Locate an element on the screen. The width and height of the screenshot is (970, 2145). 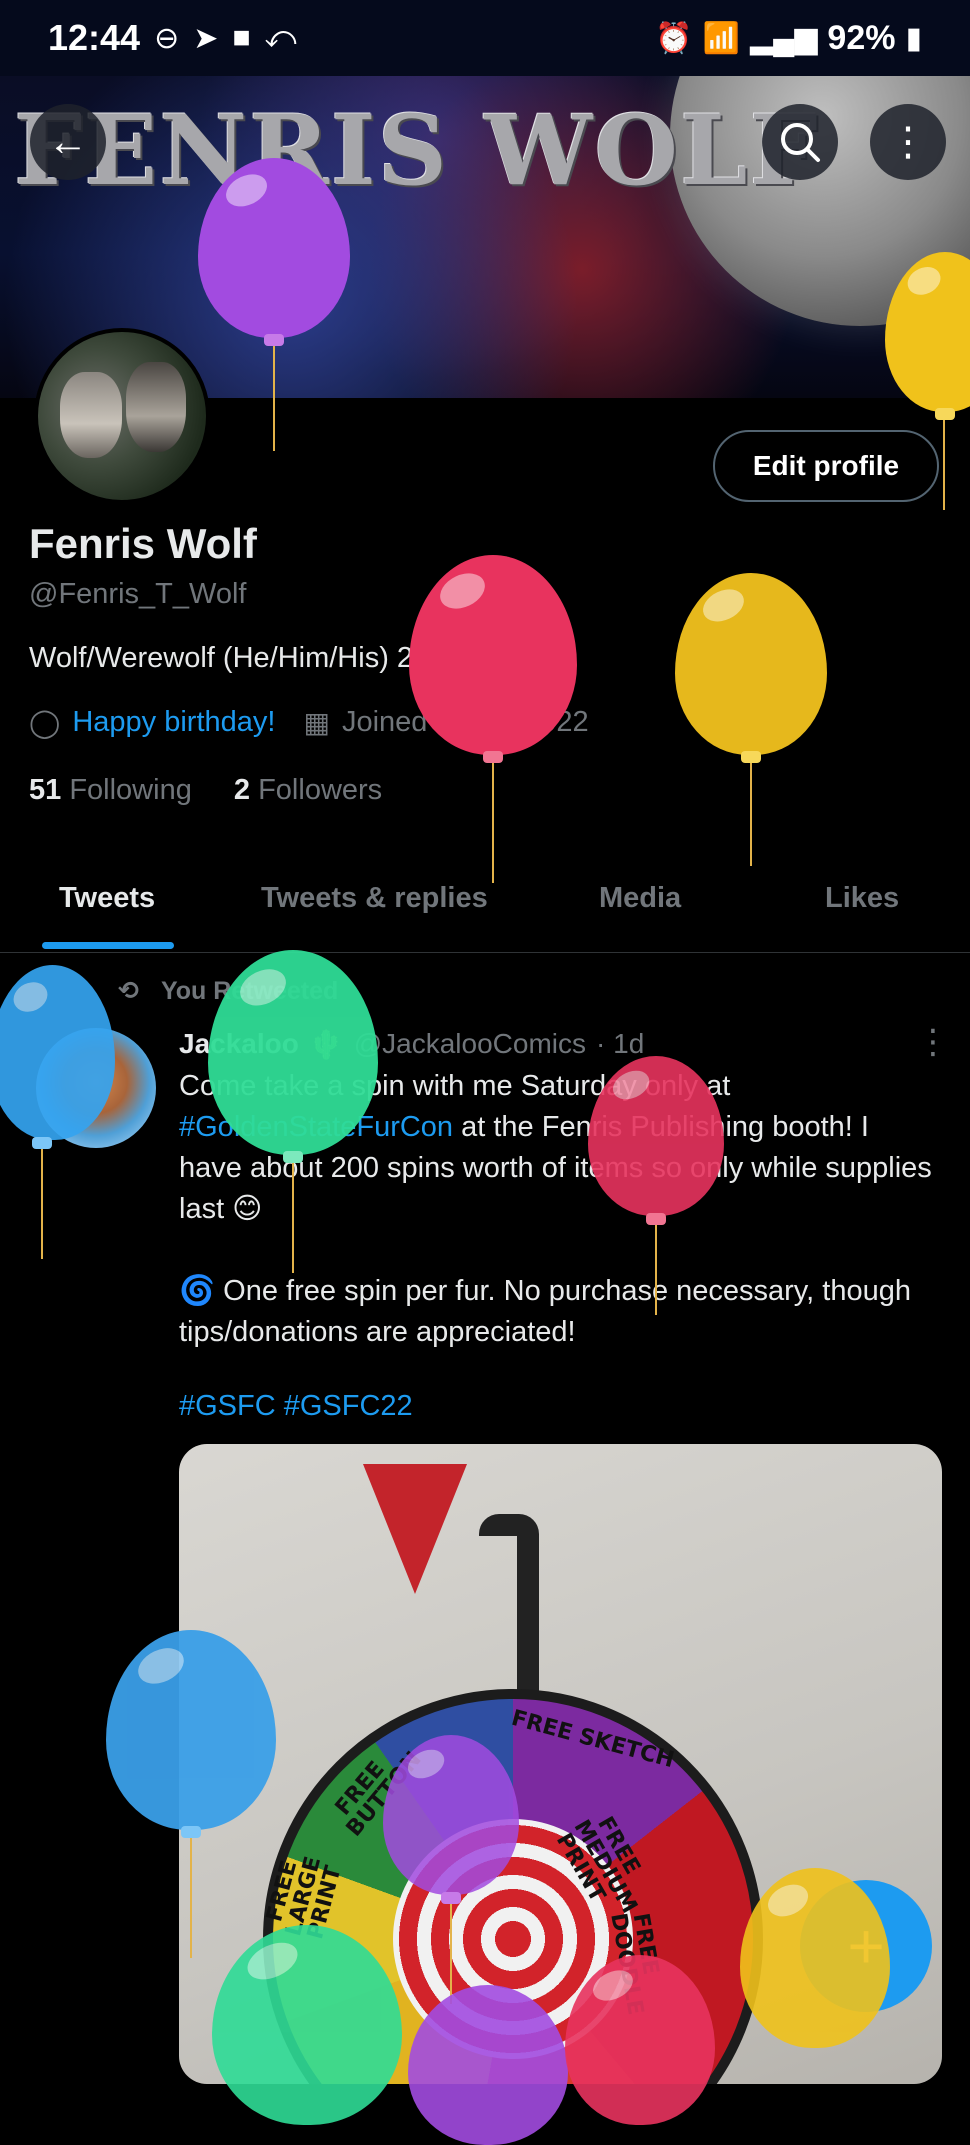
balloon-purple is located at coordinates (274, 305).